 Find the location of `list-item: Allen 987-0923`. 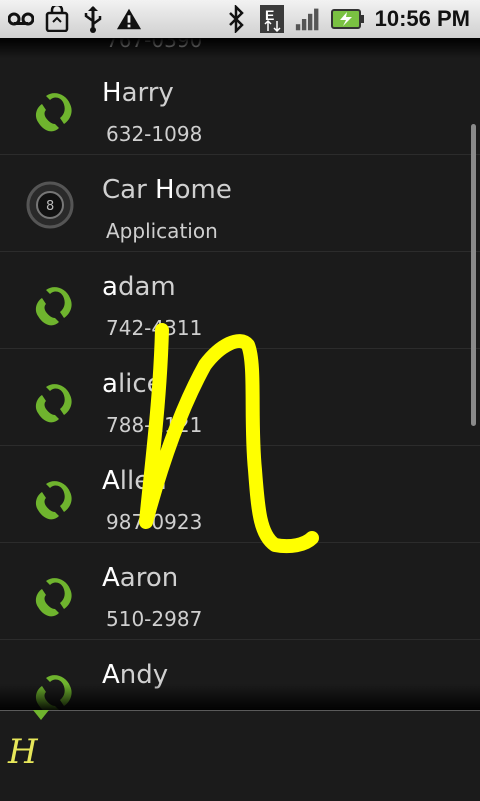

list-item: Allen 987-0923 is located at coordinates (240, 494).